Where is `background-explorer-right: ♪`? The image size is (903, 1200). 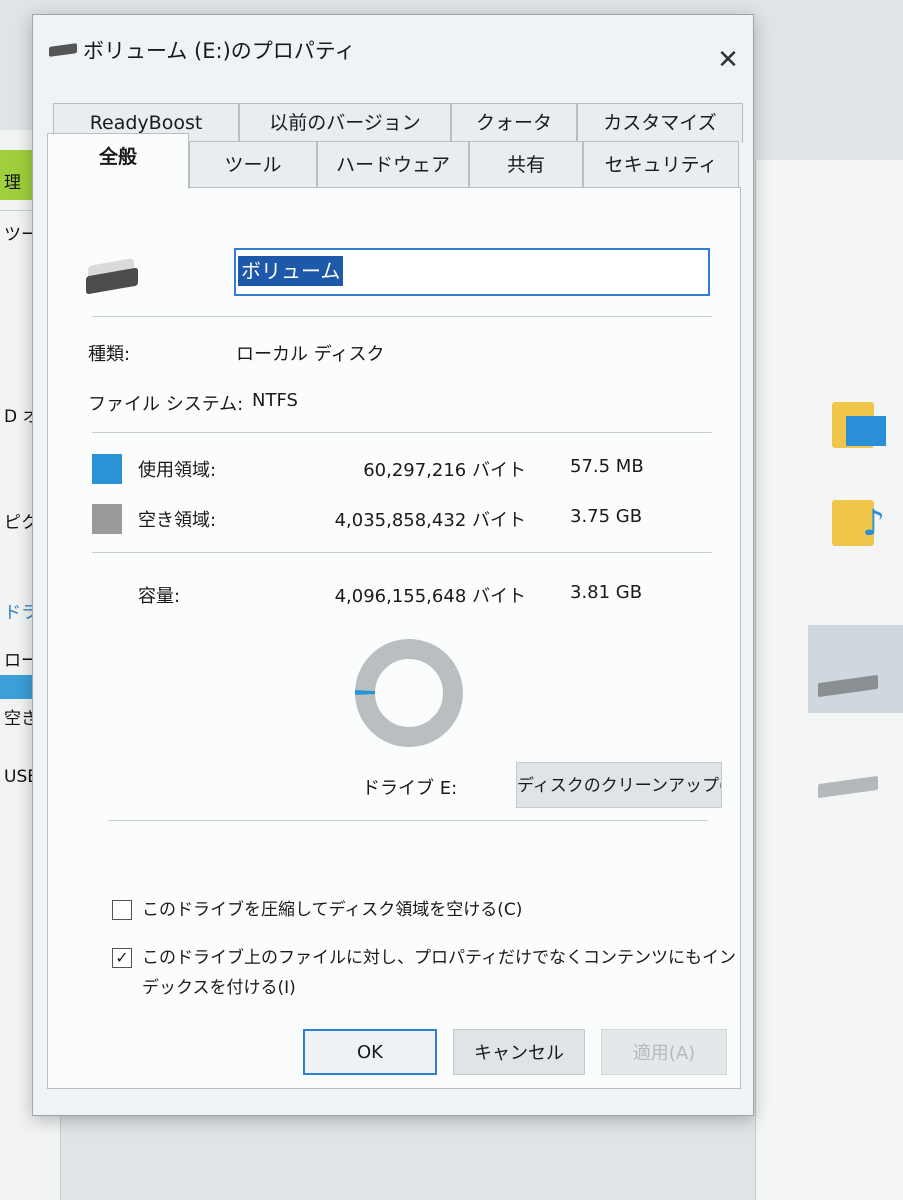 background-explorer-right: ♪ is located at coordinates (829, 680).